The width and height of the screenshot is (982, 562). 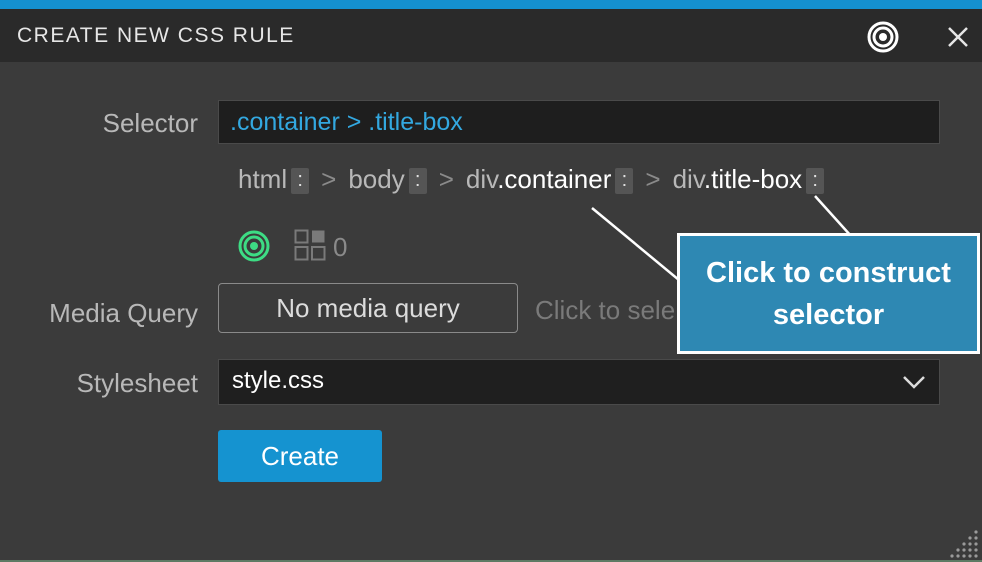 What do you see at coordinates (368, 308) in the screenshot?
I see `media-query-button: No media query` at bounding box center [368, 308].